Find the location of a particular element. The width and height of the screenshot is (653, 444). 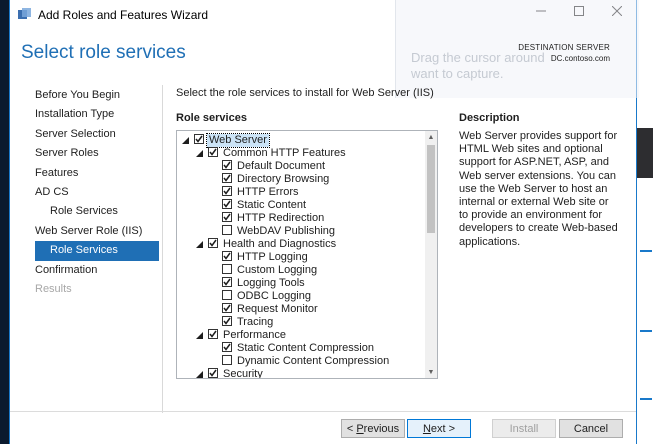

tree-item-label: HTTP Errors is located at coordinates (268, 192).